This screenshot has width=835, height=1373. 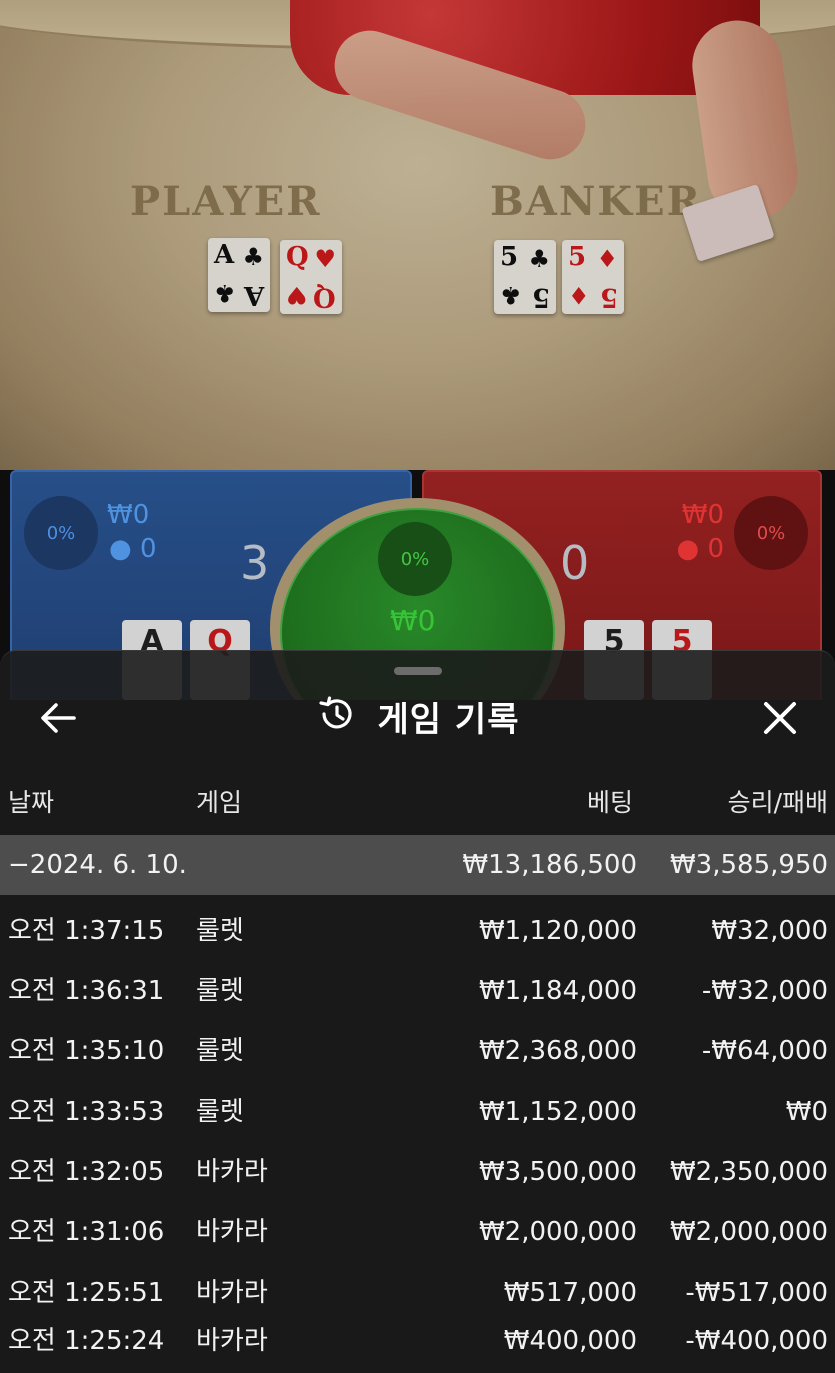 What do you see at coordinates (748, 1172) in the screenshot?
I see `row-result: ₩2,350,000` at bounding box center [748, 1172].